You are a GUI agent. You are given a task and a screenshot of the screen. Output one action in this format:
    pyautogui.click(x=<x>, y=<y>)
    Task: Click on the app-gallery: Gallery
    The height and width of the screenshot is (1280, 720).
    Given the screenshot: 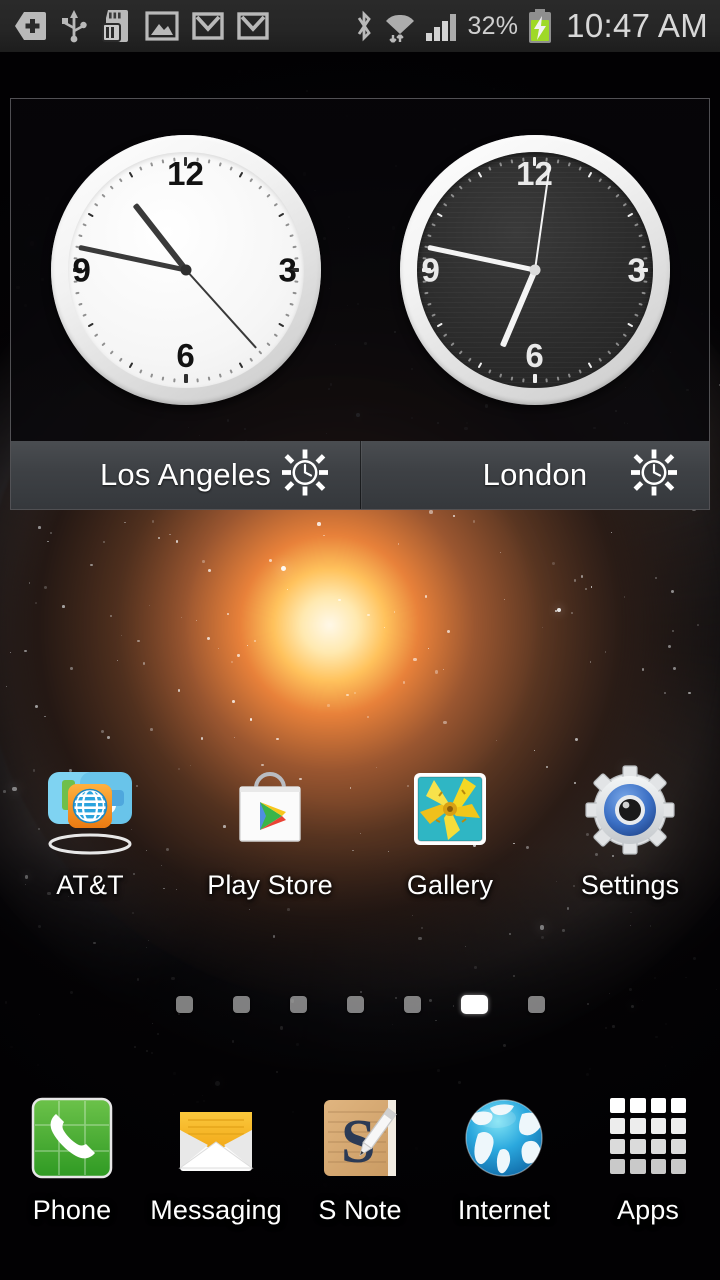 What is the action you would take?
    pyautogui.click(x=450, y=830)
    